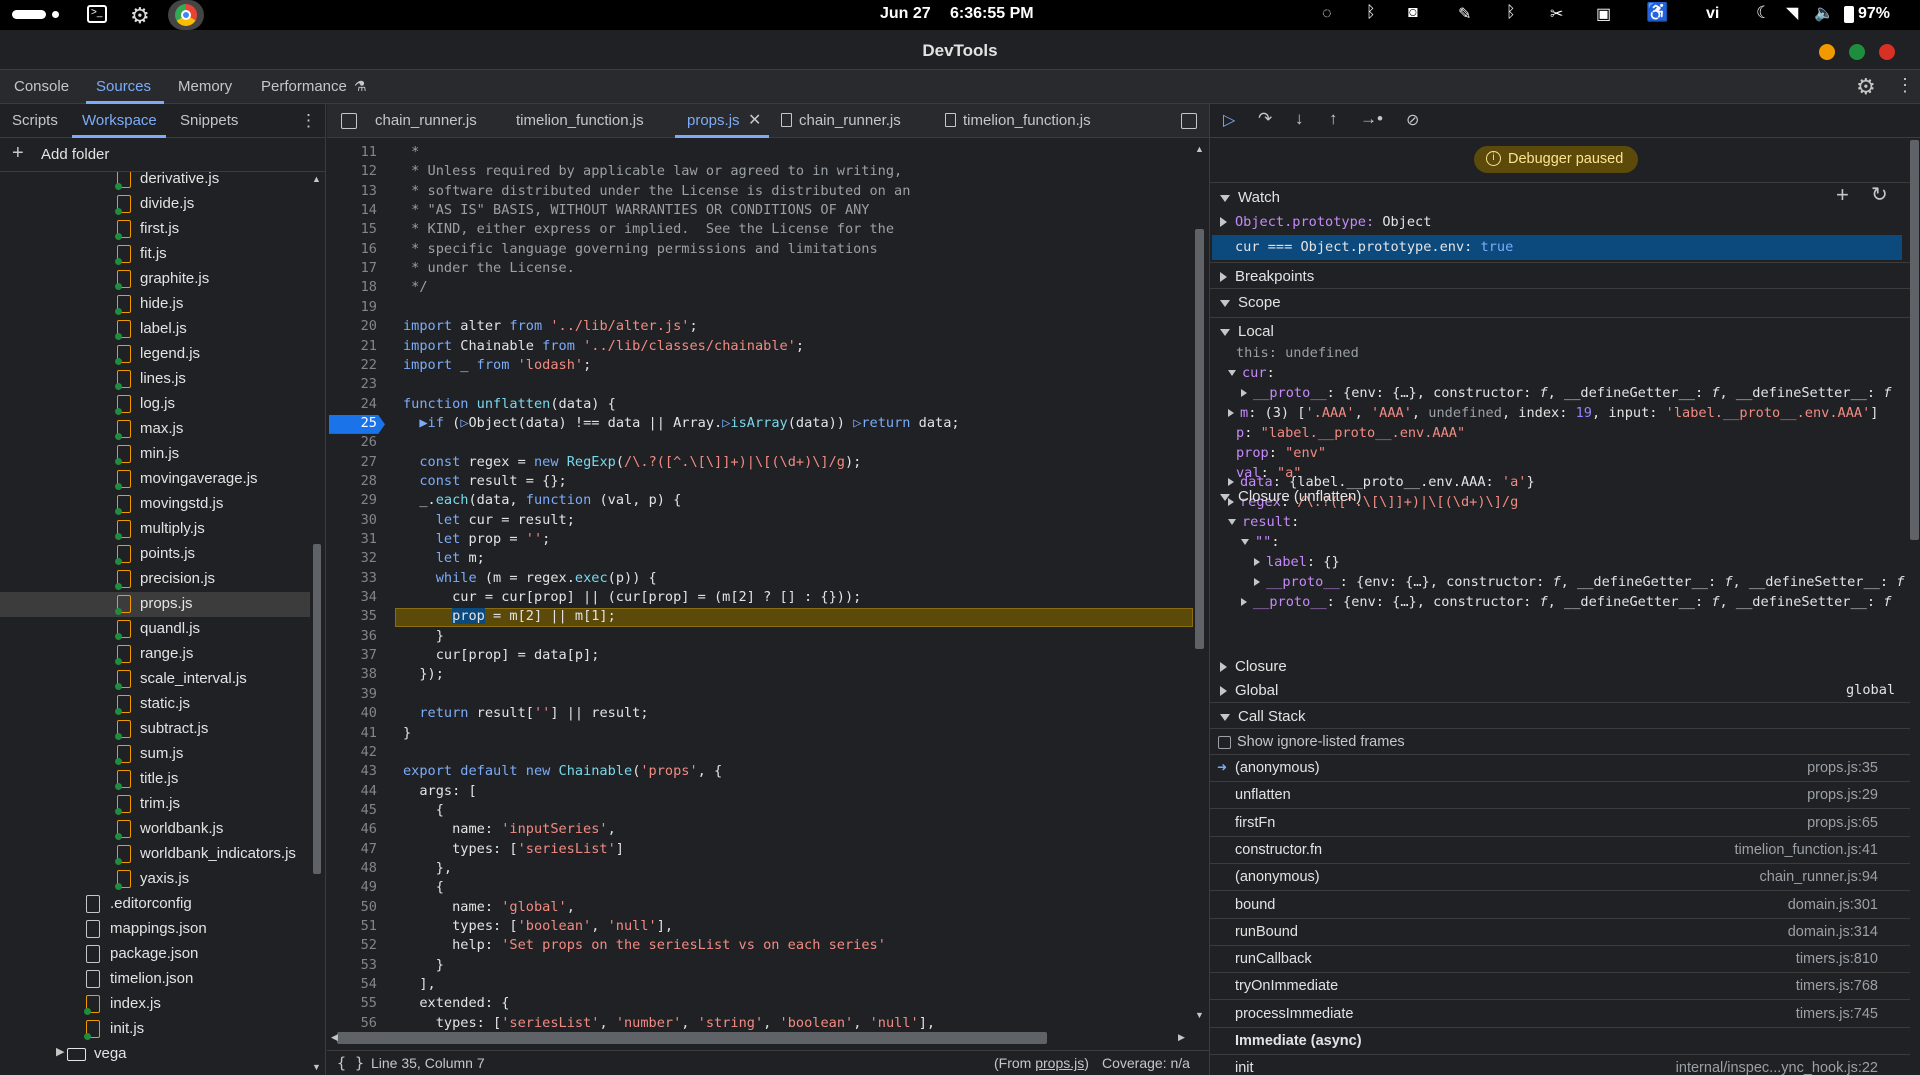 The width and height of the screenshot is (1920, 1075). What do you see at coordinates (760, 501) in the screenshot?
I see `code-line: 29 _.each(data, function (val, p) {` at bounding box center [760, 501].